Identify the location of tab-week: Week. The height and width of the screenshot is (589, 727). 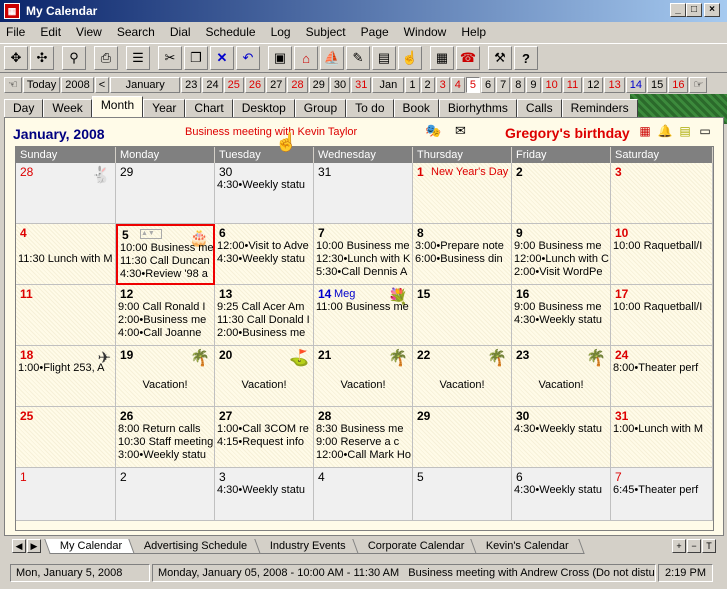
(67, 108).